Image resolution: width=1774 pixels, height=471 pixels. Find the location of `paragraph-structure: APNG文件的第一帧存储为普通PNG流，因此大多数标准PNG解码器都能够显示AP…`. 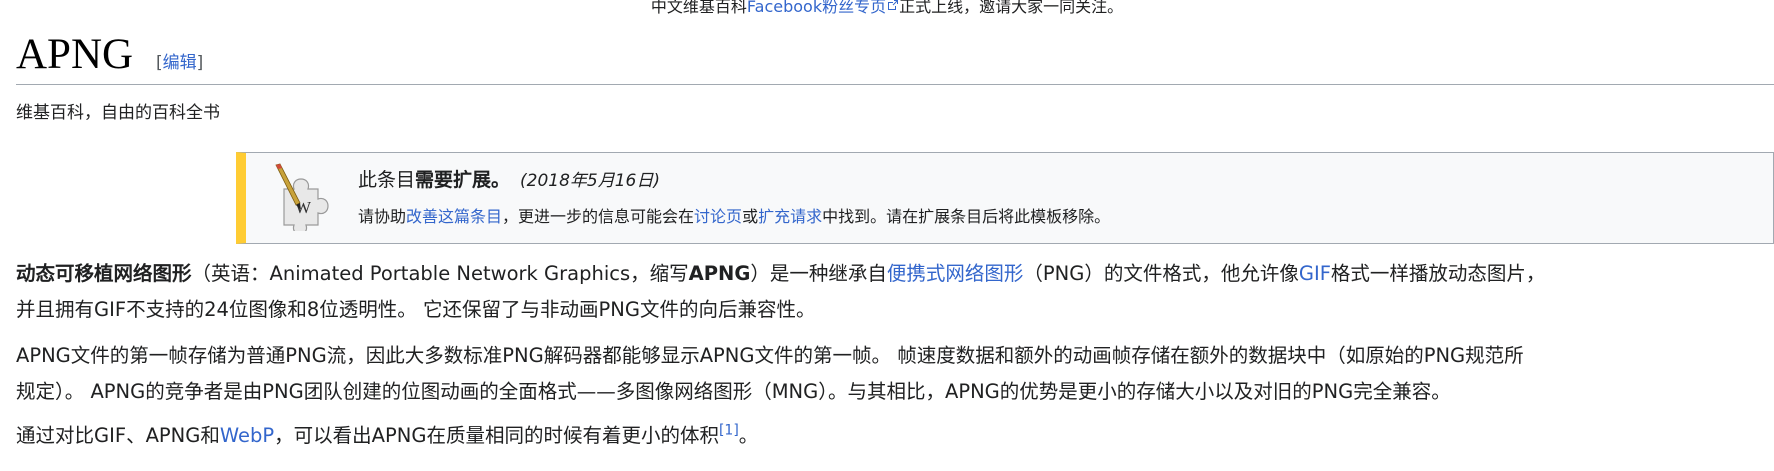

paragraph-structure: APNG文件的第一帧存储为普通PNG流，因此大多数标准PNG解码器都能够显示AP… is located at coordinates (770, 374).